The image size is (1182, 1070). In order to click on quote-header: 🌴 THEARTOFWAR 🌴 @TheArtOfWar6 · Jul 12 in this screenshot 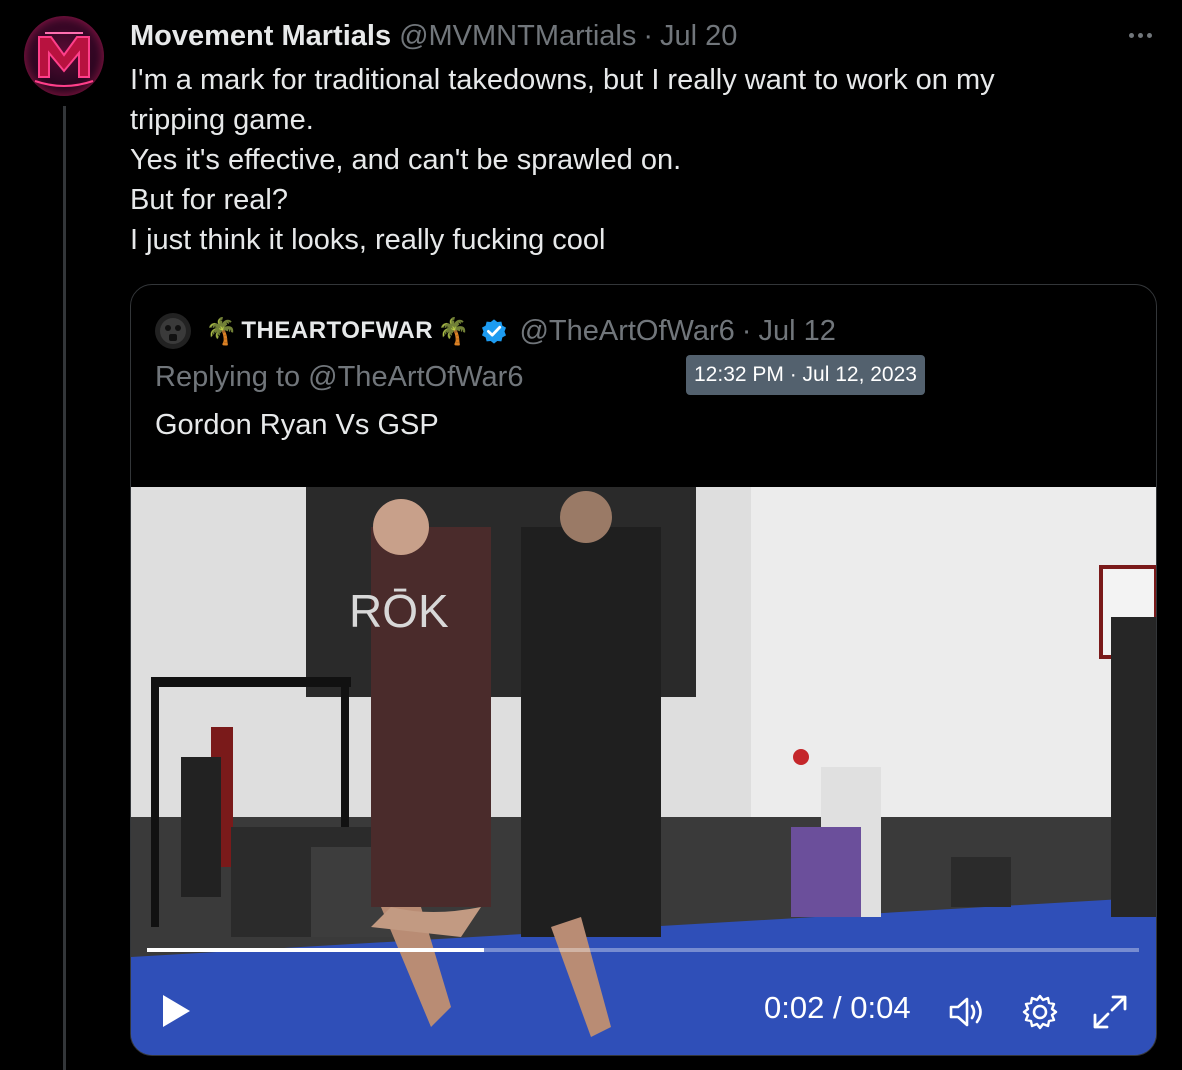, I will do `click(495, 331)`.